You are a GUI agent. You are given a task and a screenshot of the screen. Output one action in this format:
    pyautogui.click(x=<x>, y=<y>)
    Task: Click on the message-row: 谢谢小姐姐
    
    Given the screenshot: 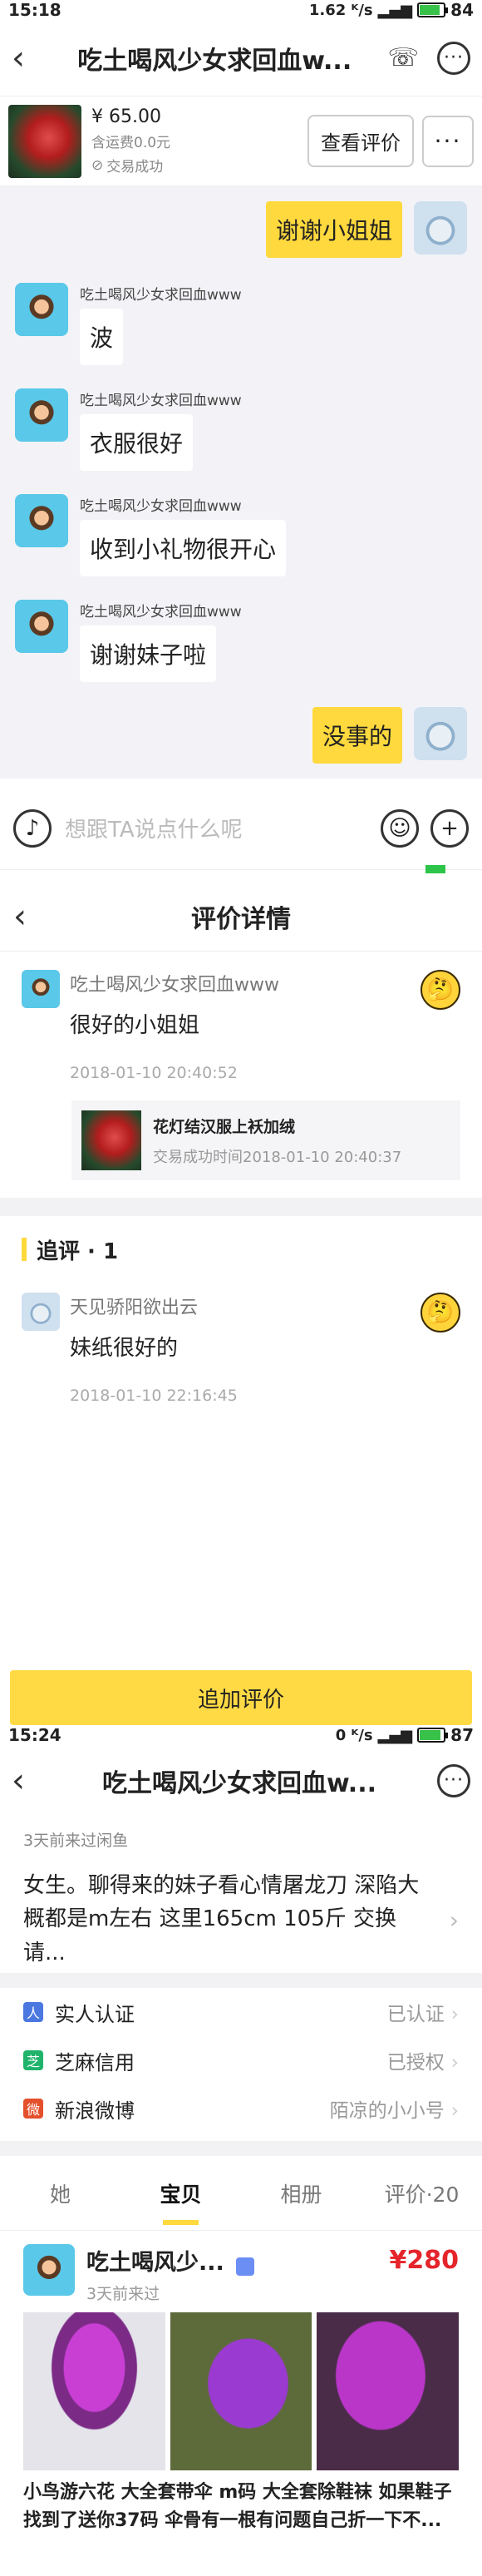 What is the action you would take?
    pyautogui.click(x=241, y=229)
    